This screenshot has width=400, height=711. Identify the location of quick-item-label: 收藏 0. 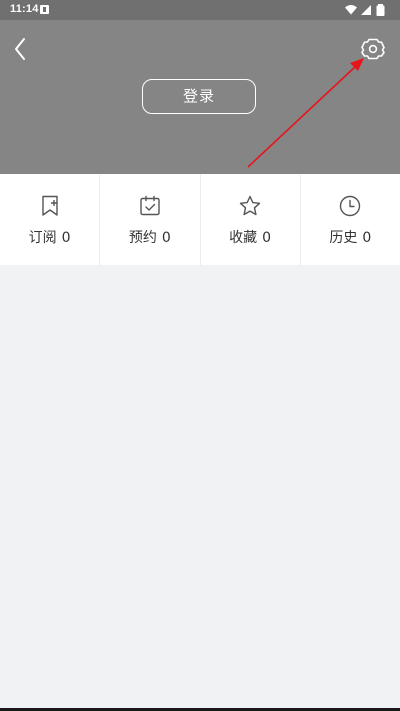
(250, 237).